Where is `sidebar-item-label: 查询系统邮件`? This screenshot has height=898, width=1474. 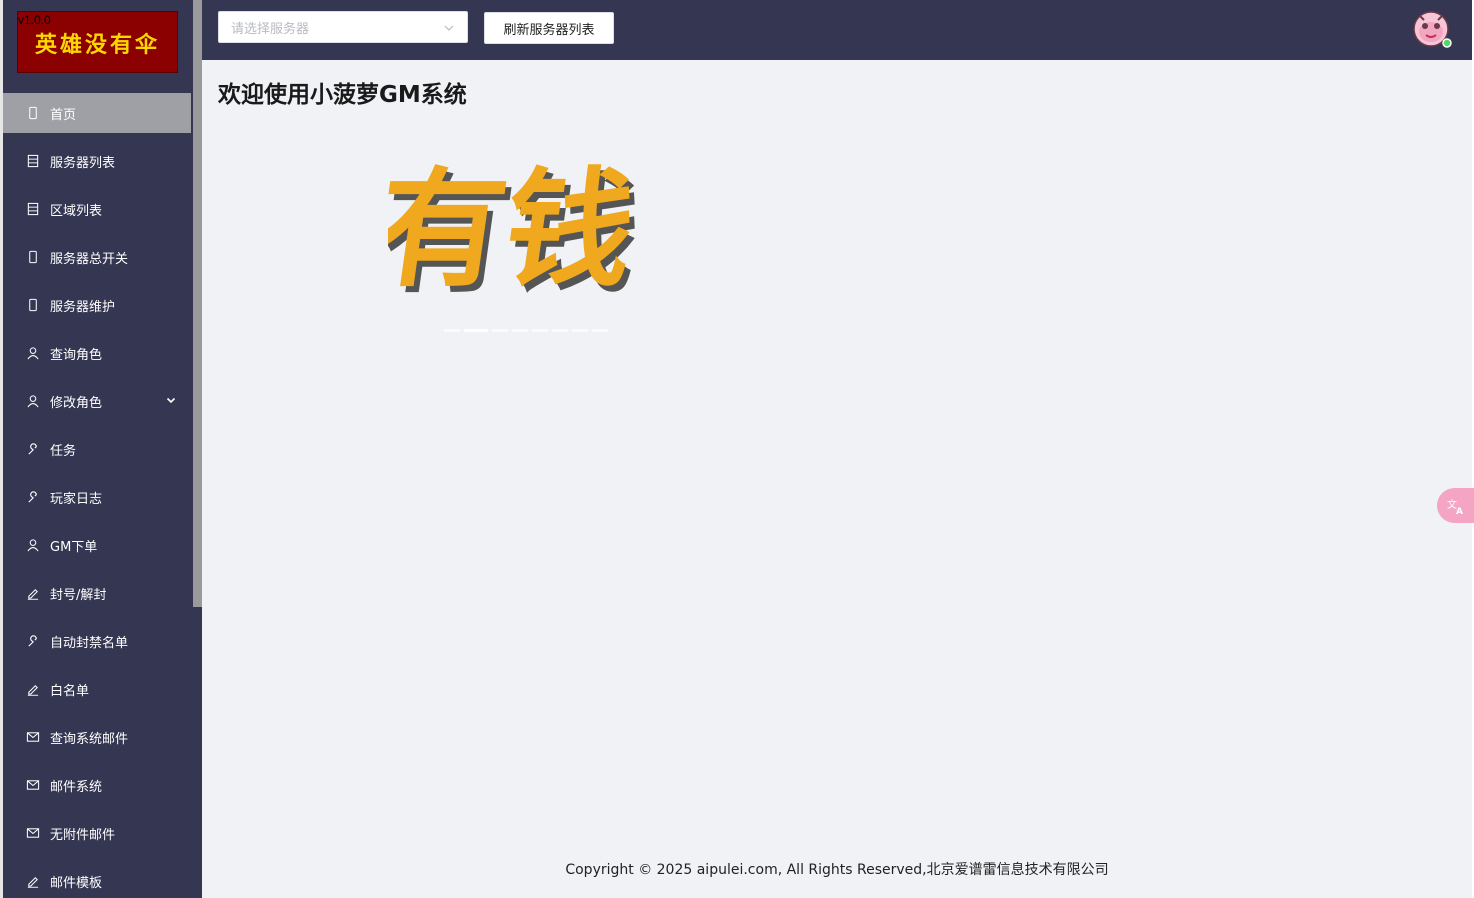
sidebar-item-label: 查询系统邮件 is located at coordinates (89, 739).